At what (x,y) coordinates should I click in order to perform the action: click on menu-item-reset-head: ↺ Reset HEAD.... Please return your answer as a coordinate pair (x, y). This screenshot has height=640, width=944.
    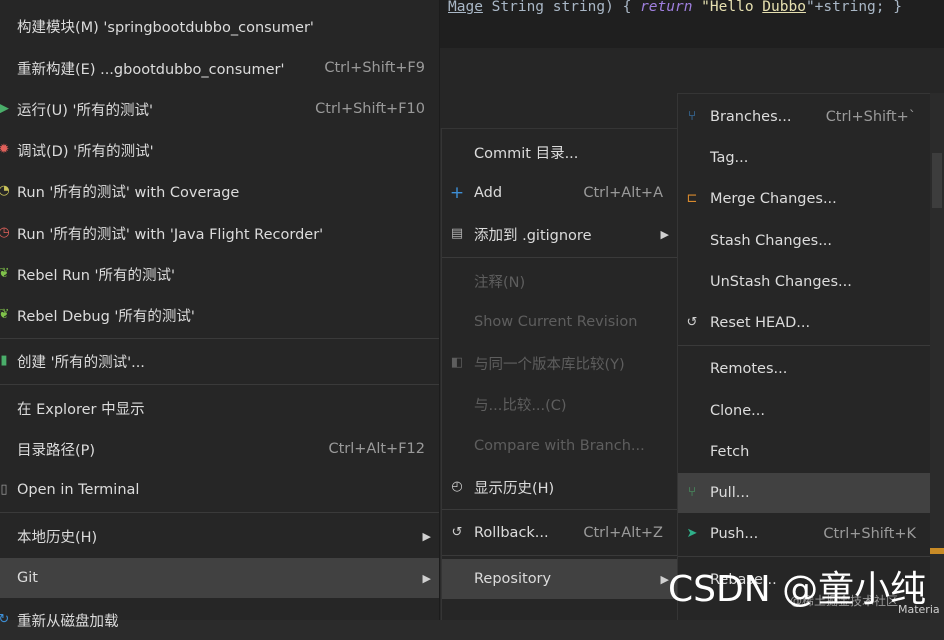
    Looking at the image, I should click on (804, 323).